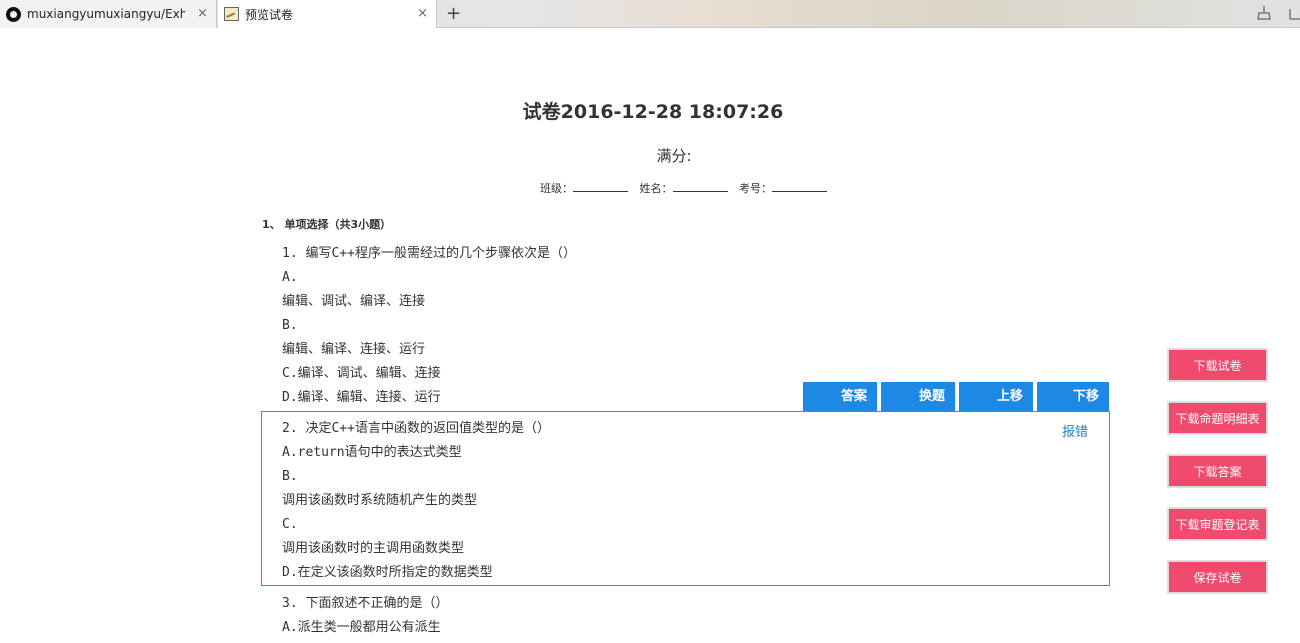 The height and width of the screenshot is (643, 1300). What do you see at coordinates (290, 524) in the screenshot?
I see `option-line: C.` at bounding box center [290, 524].